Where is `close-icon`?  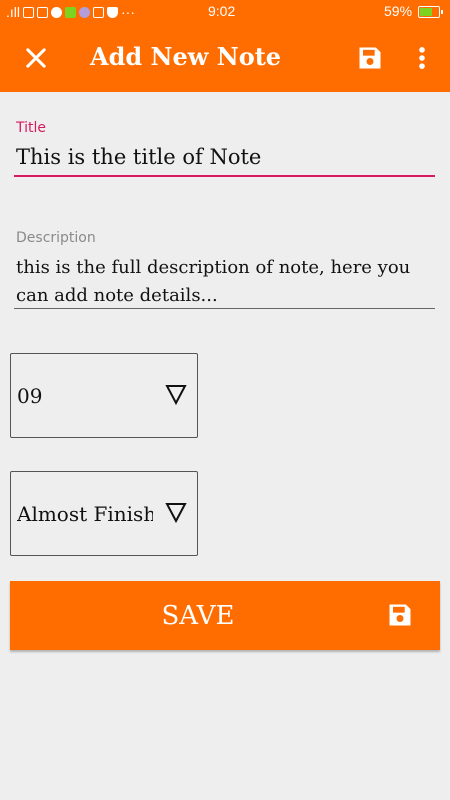
close-icon is located at coordinates (36, 58).